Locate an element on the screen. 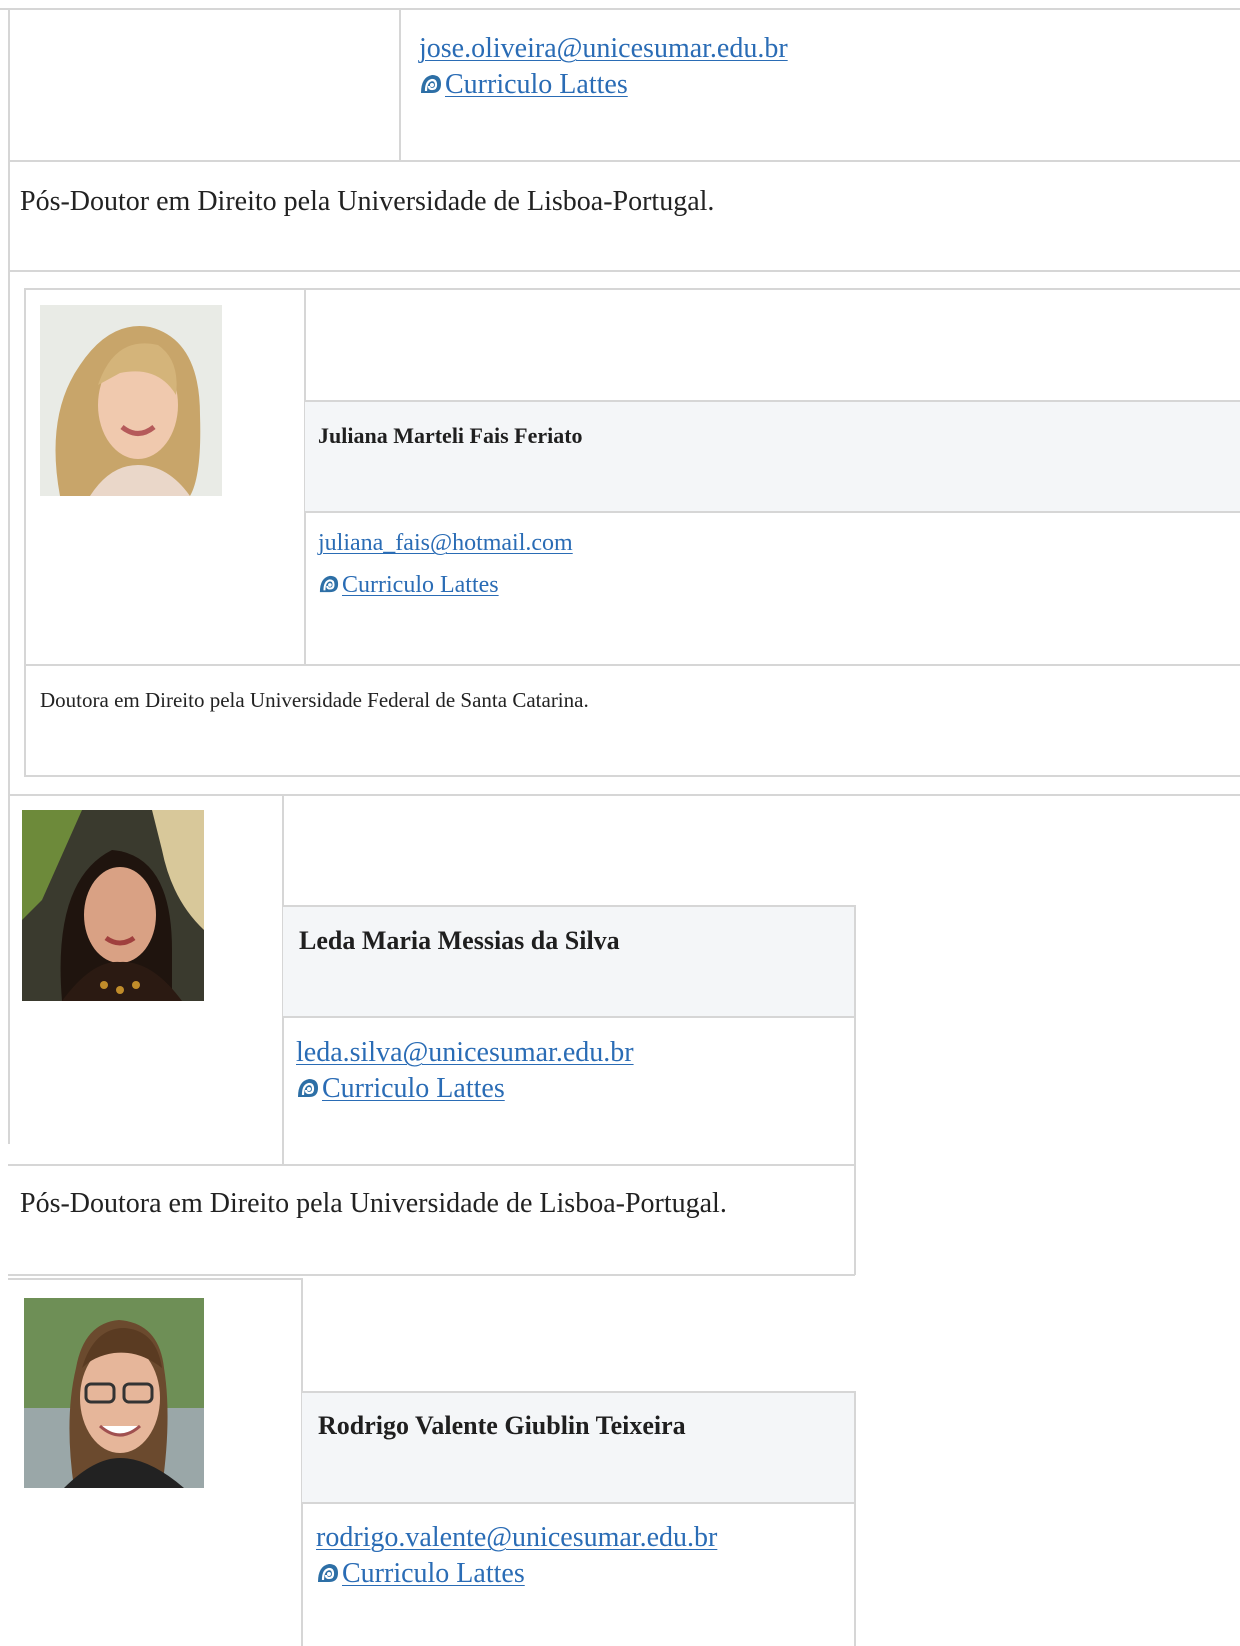 This screenshot has height=1646, width=1240. email-link-juliana: juliana_fais@hotmail.com is located at coordinates (445, 543).